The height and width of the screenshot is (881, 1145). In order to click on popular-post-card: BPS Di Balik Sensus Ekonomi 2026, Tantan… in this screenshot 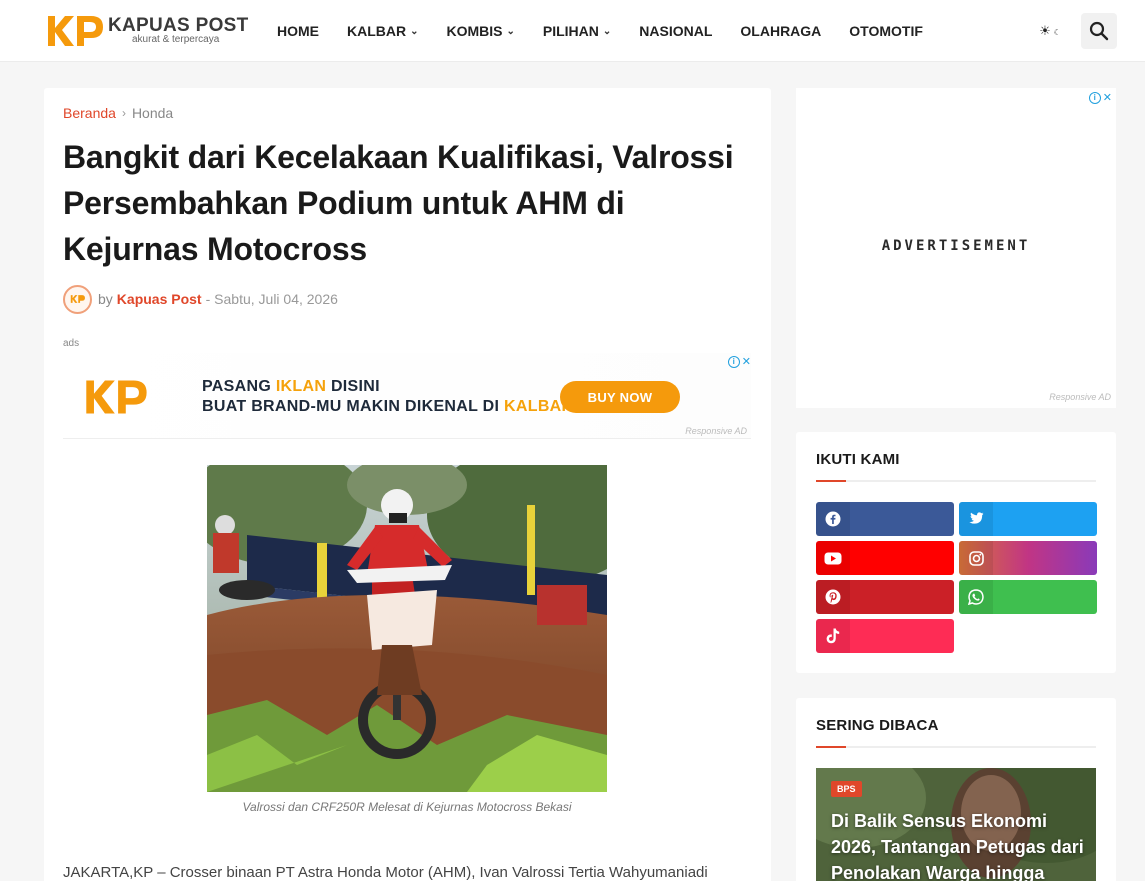, I will do `click(956, 824)`.